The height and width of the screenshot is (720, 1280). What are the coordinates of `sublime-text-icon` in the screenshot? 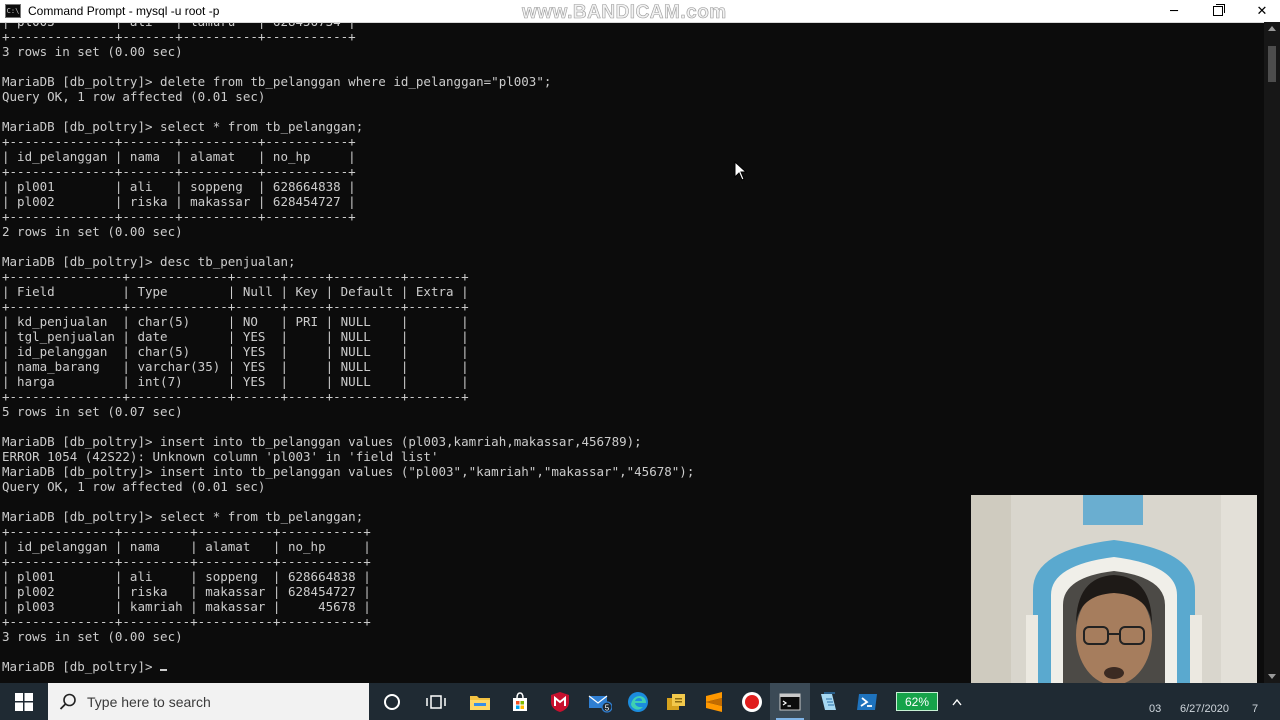 It's located at (714, 701).